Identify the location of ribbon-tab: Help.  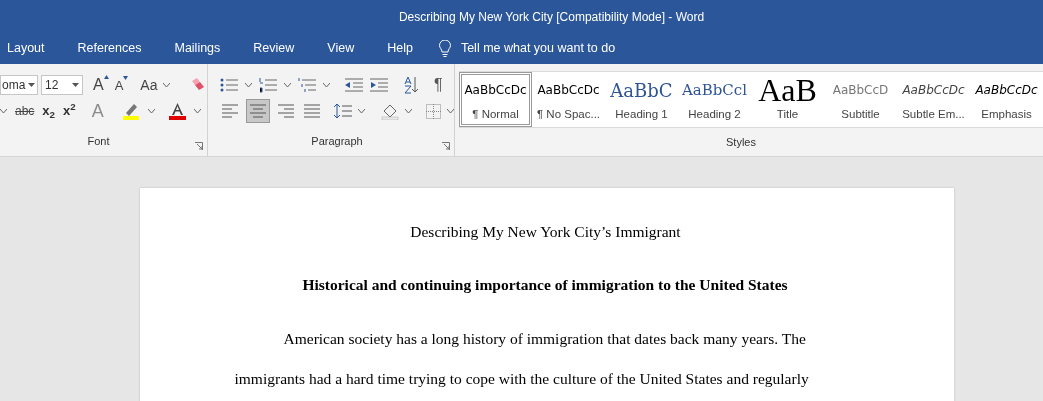
(400, 48).